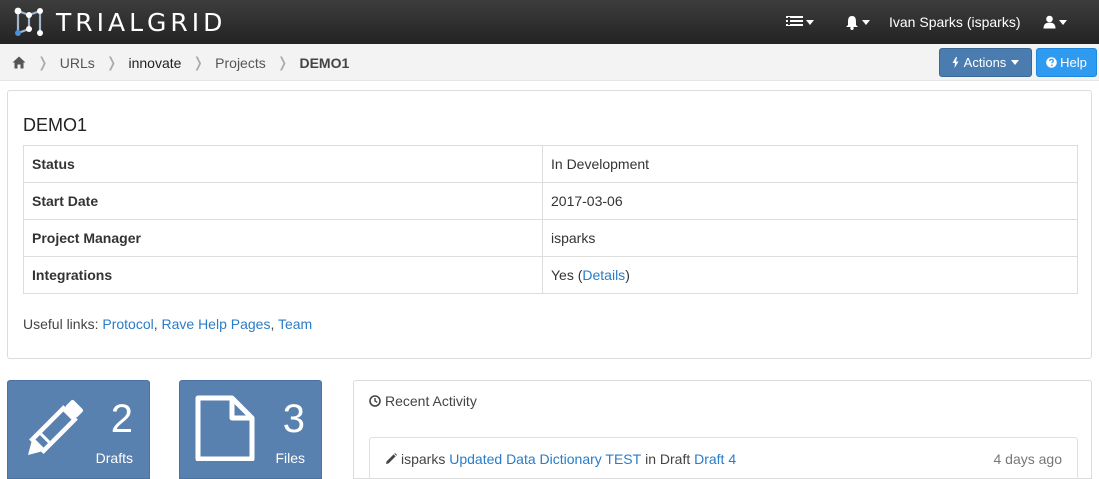 The height and width of the screenshot is (479, 1099). What do you see at coordinates (19, 62) in the screenshot?
I see `home-icon` at bounding box center [19, 62].